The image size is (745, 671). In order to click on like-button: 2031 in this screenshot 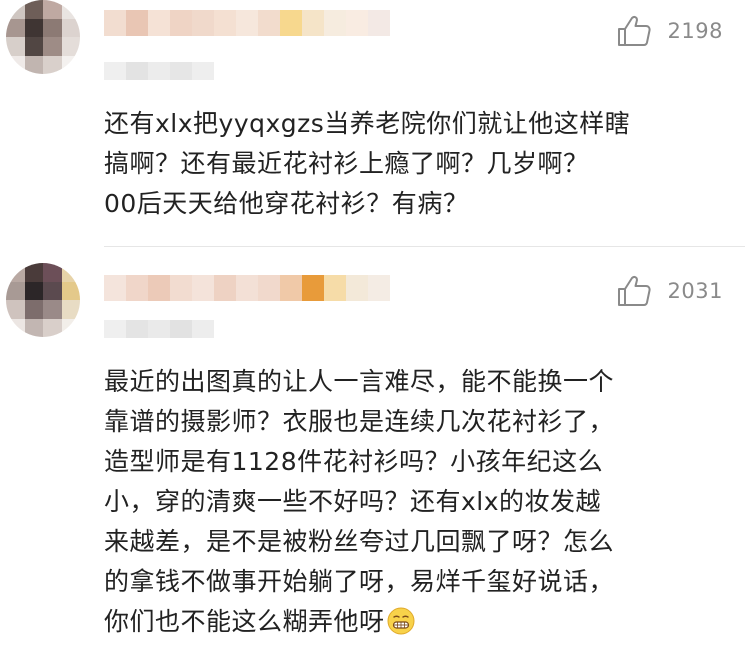, I will do `click(669, 291)`.